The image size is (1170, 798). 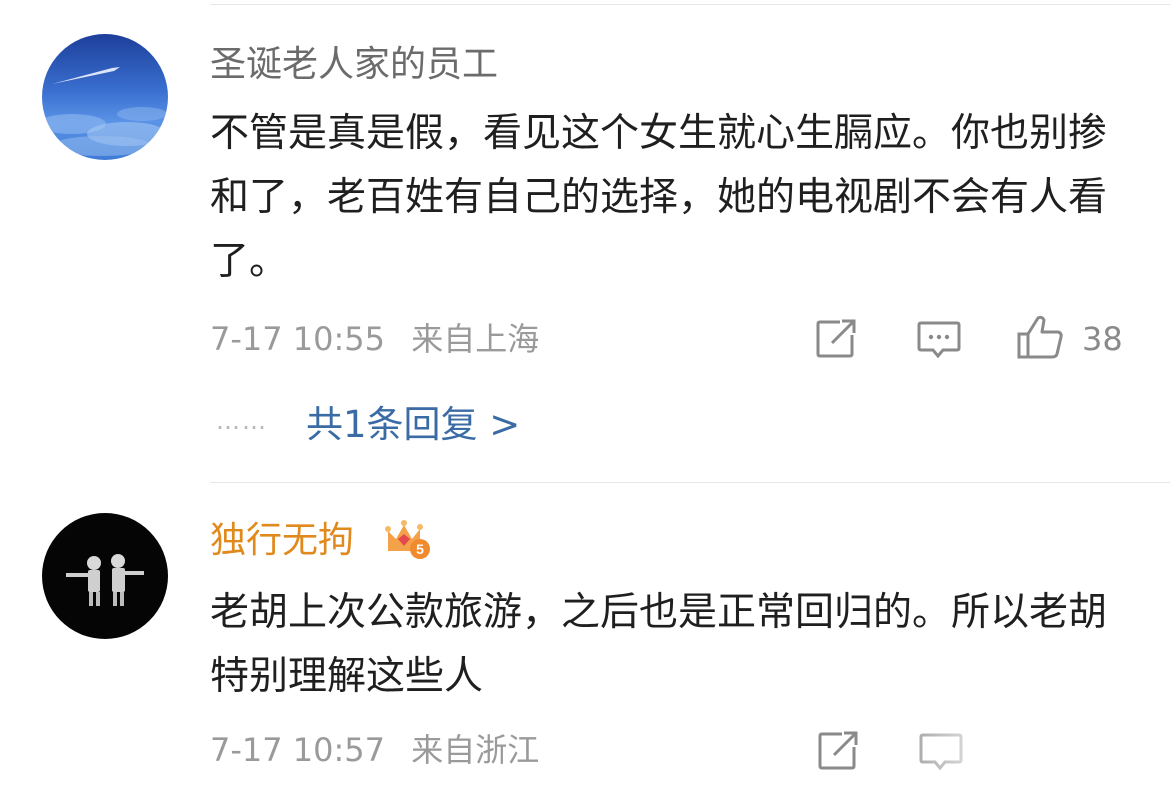 What do you see at coordinates (413, 425) in the screenshot?
I see `view-replies-link: 共1条回复 >` at bounding box center [413, 425].